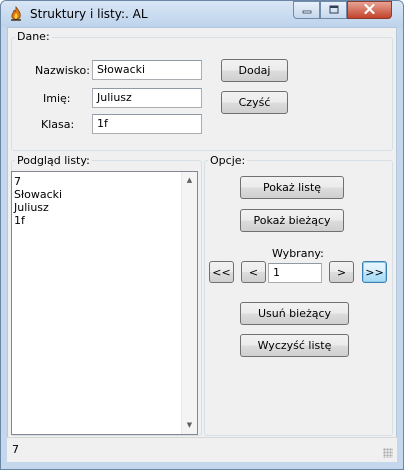 The height and width of the screenshot is (470, 404). I want to click on scroll-up-arrow-icon: ▲, so click(189, 180).